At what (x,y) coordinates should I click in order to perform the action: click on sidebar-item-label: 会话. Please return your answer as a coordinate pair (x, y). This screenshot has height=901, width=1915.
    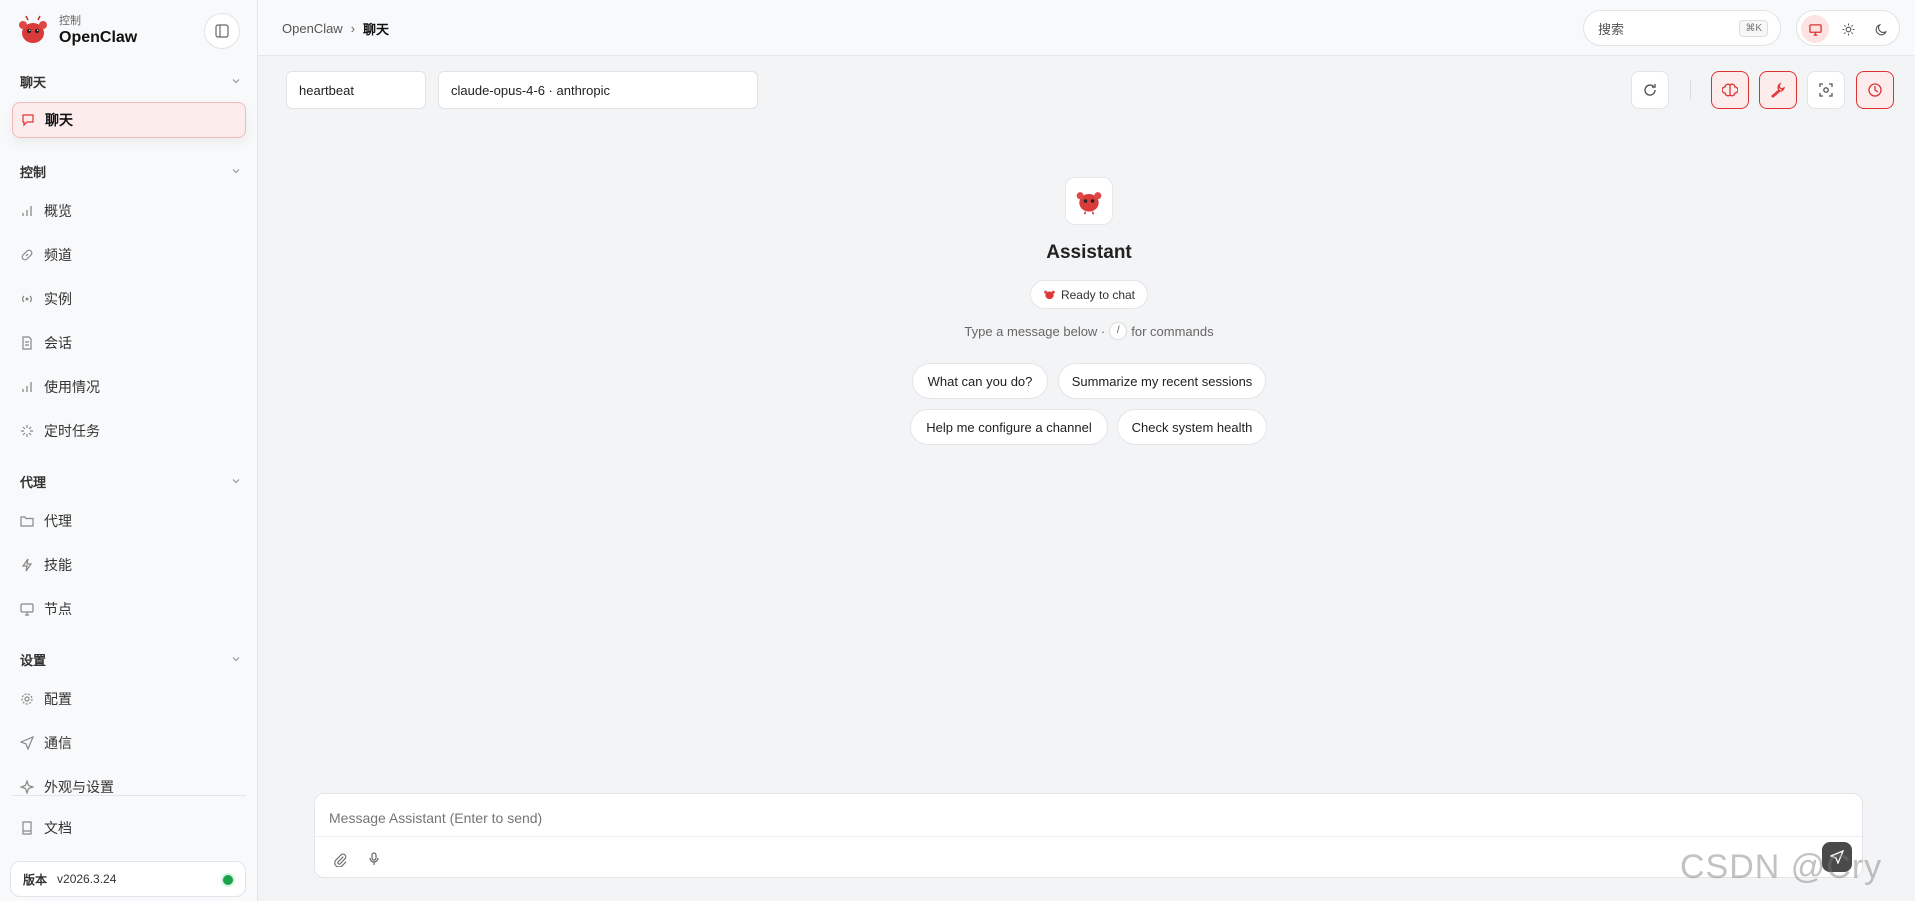
    Looking at the image, I should click on (58, 343).